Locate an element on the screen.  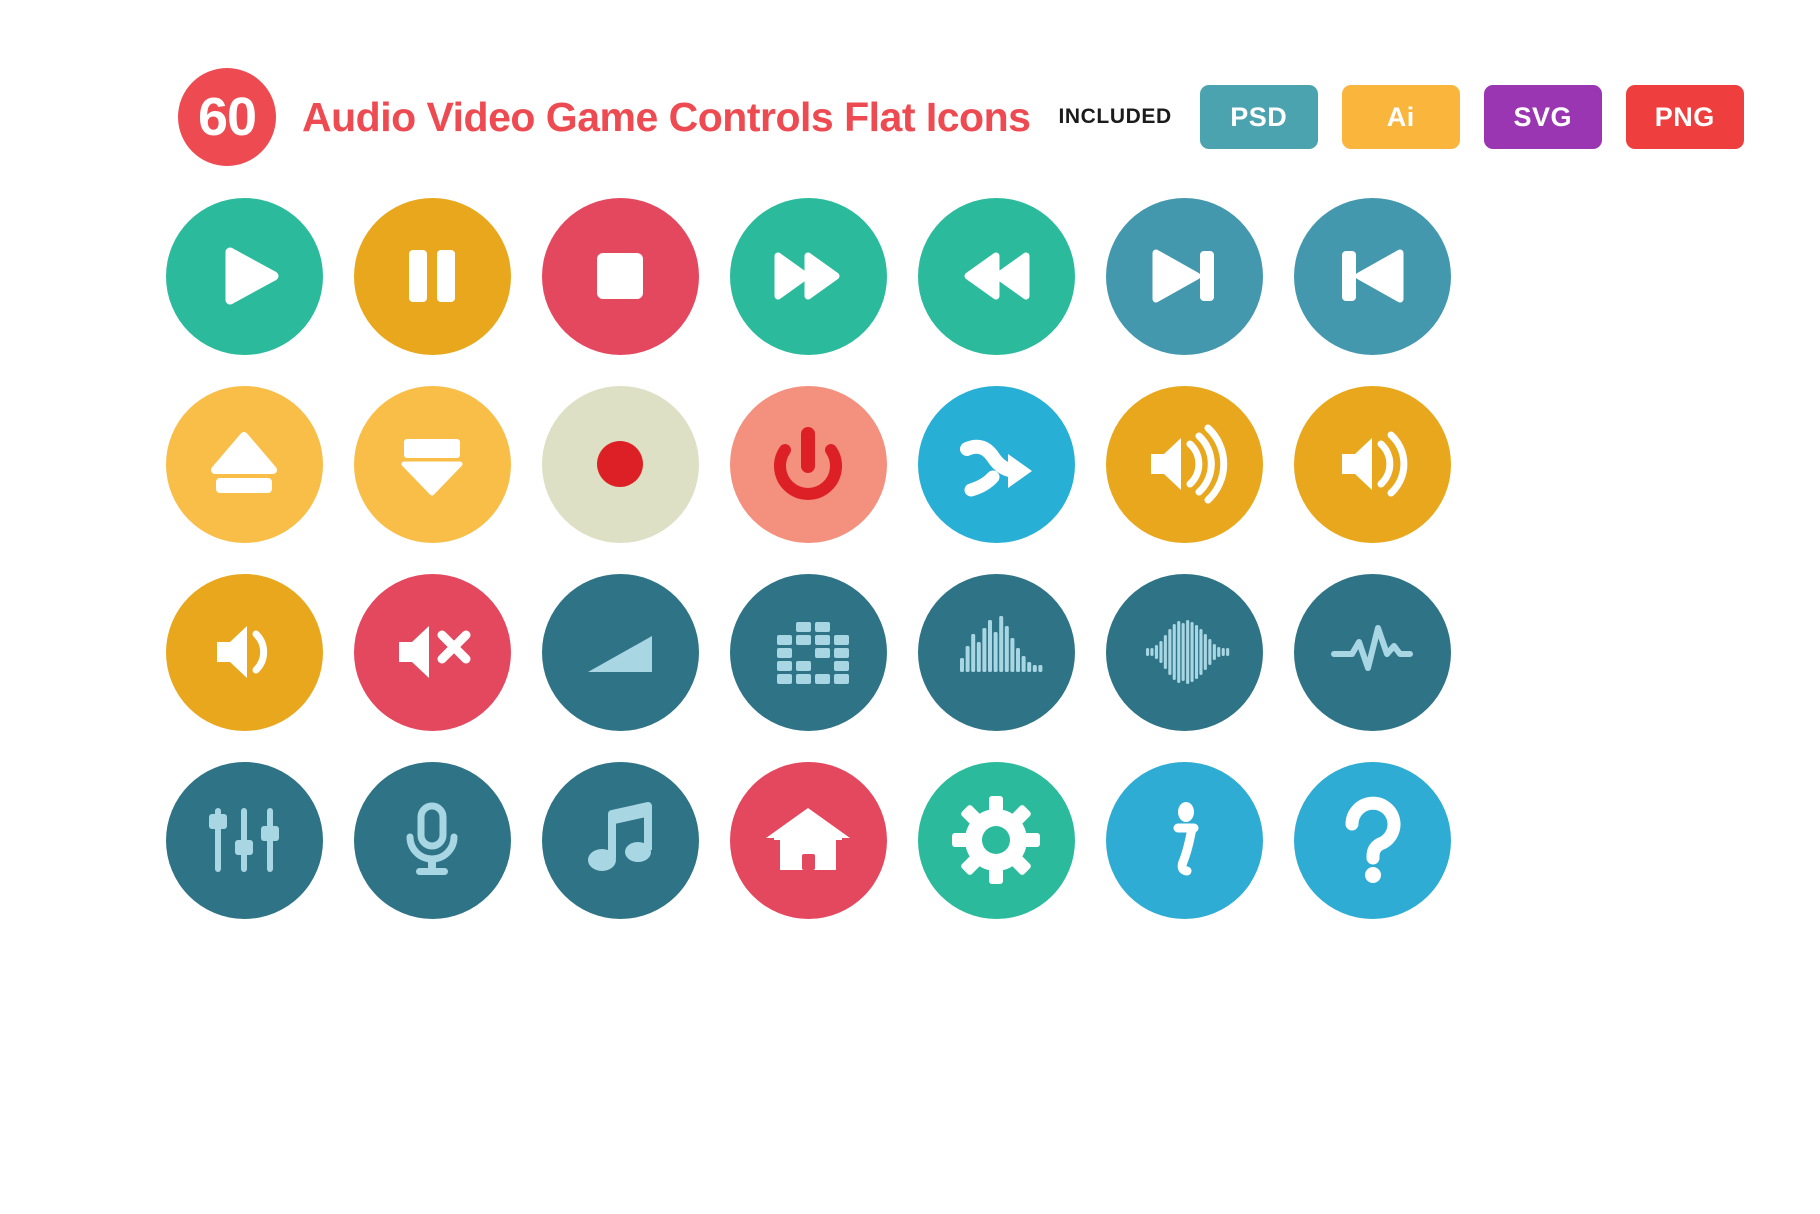
pause-icon is located at coordinates (432, 276).